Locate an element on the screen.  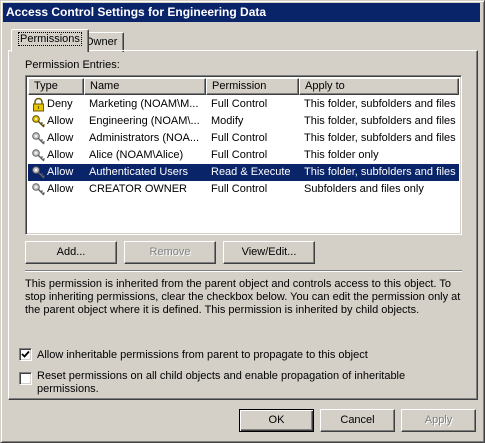
key-icon is located at coordinates (39, 121).